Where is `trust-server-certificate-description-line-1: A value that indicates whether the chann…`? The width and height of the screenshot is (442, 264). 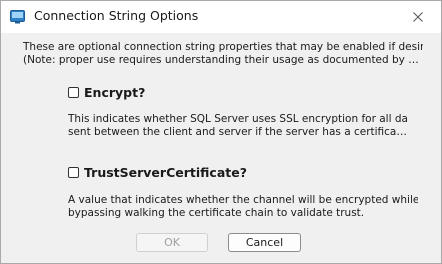
trust-server-certificate-description-line-1: A value that indicates whether the chann… is located at coordinates (243, 200).